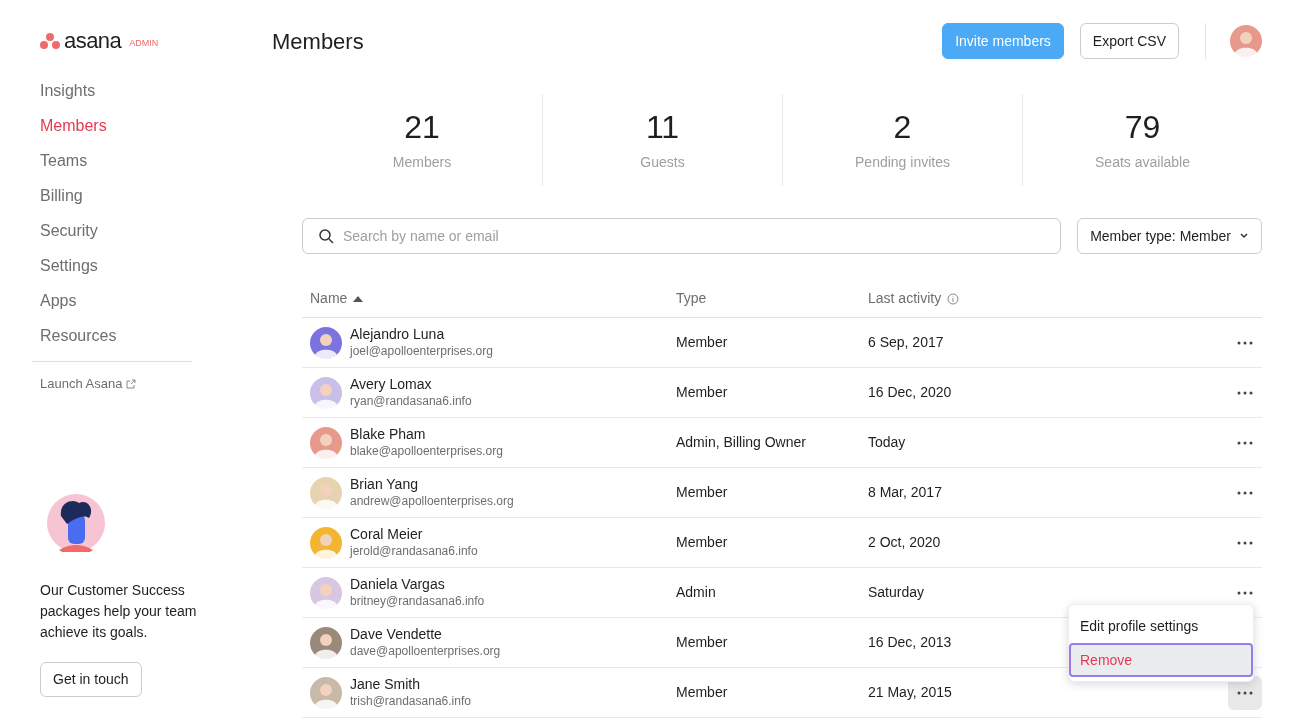  What do you see at coordinates (91, 679) in the screenshot?
I see `get-in-touch-button: Get in touch` at bounding box center [91, 679].